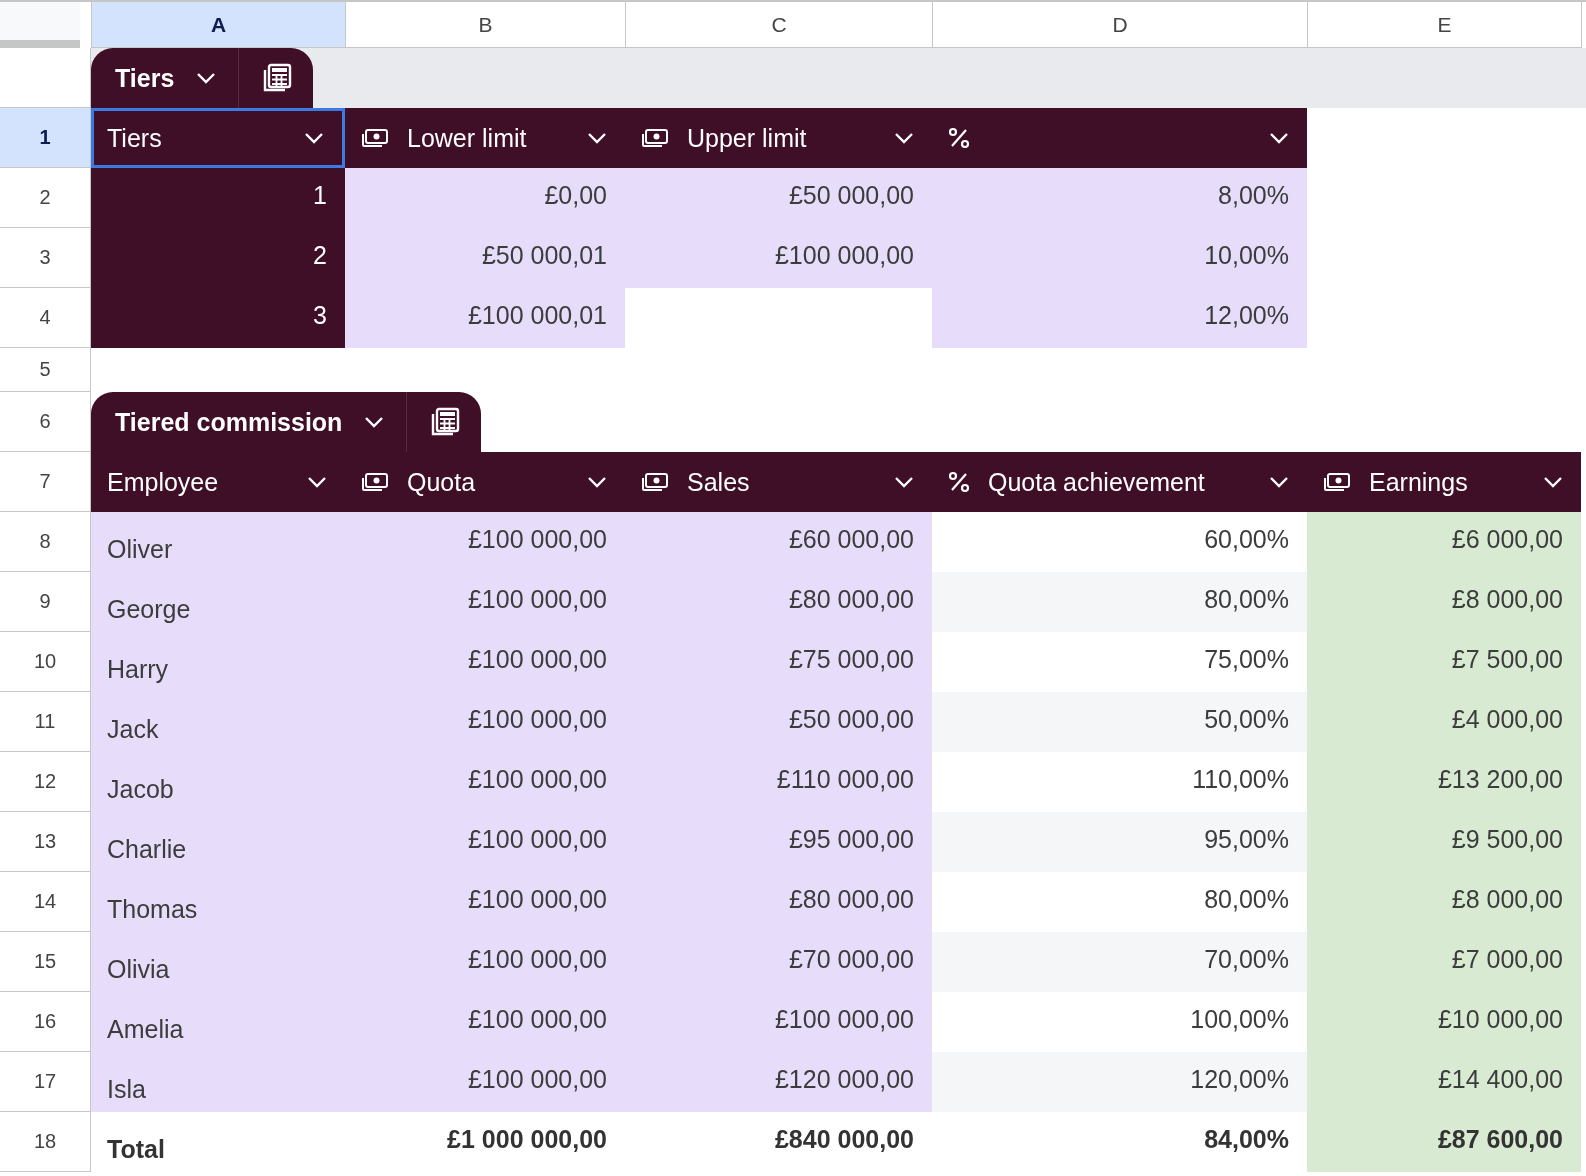 The width and height of the screenshot is (1586, 1176). I want to click on table-cell: Olivia, so click(218, 962).